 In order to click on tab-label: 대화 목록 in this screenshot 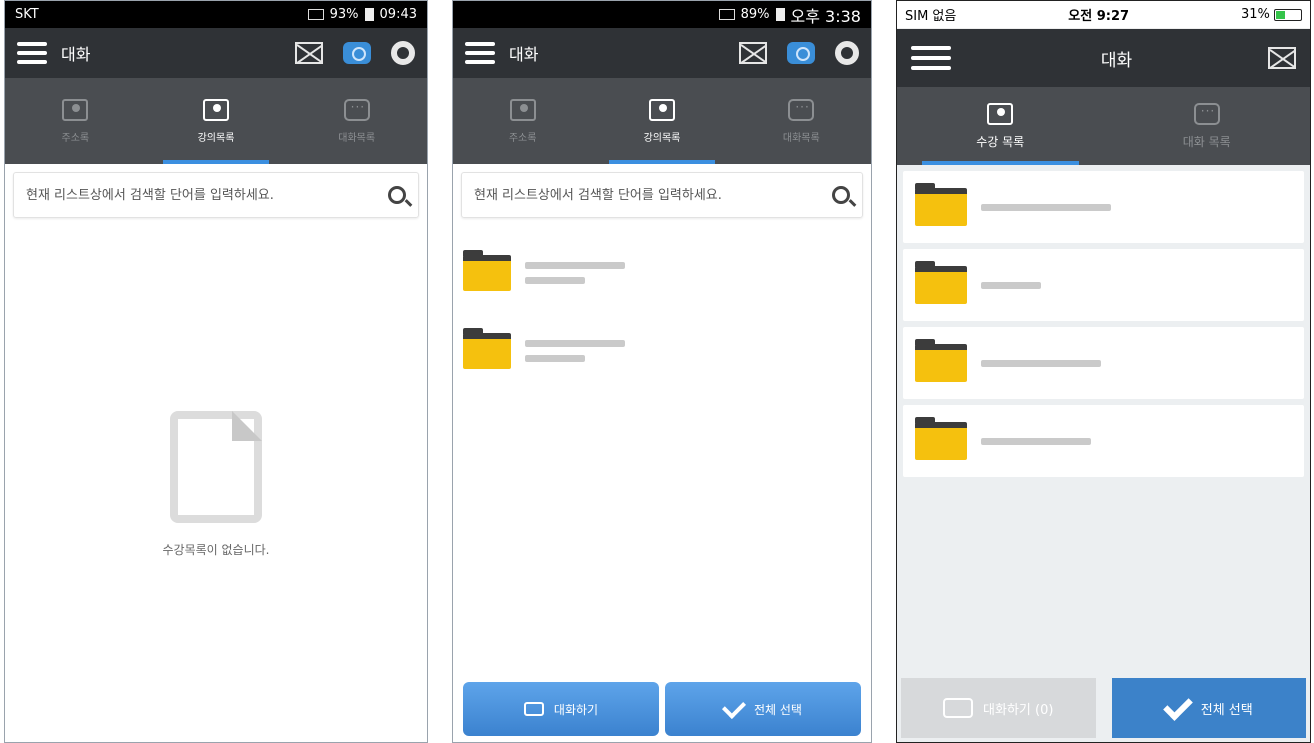, I will do `click(1206, 141)`.